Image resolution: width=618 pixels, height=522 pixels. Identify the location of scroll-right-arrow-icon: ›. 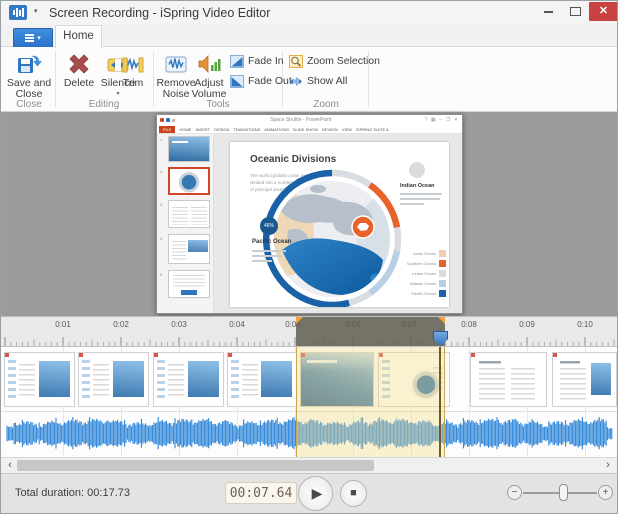
(608, 465).